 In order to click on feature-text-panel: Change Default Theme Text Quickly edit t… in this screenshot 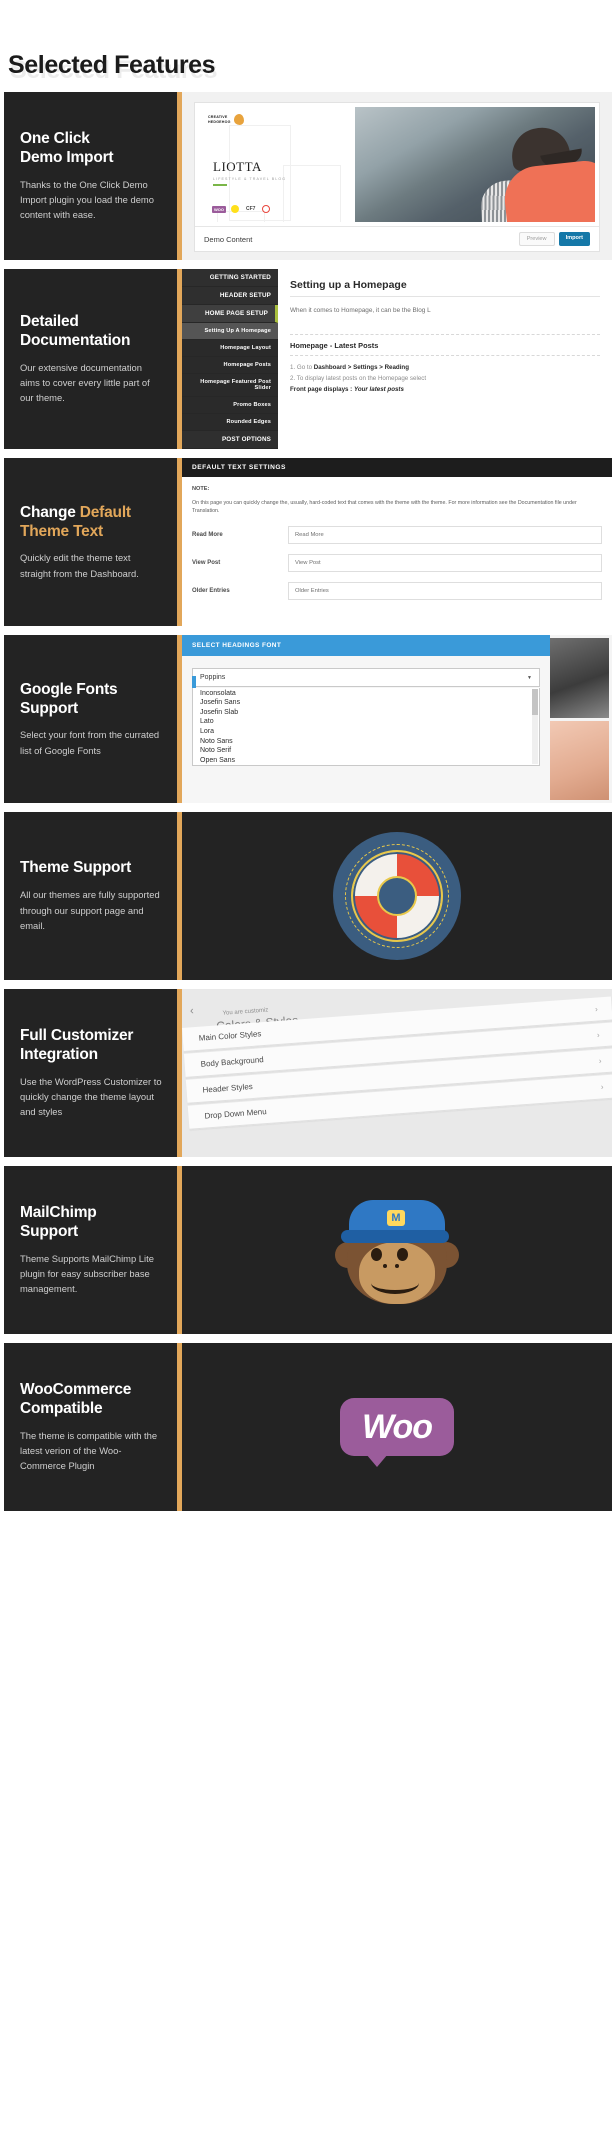, I will do `click(93, 542)`.